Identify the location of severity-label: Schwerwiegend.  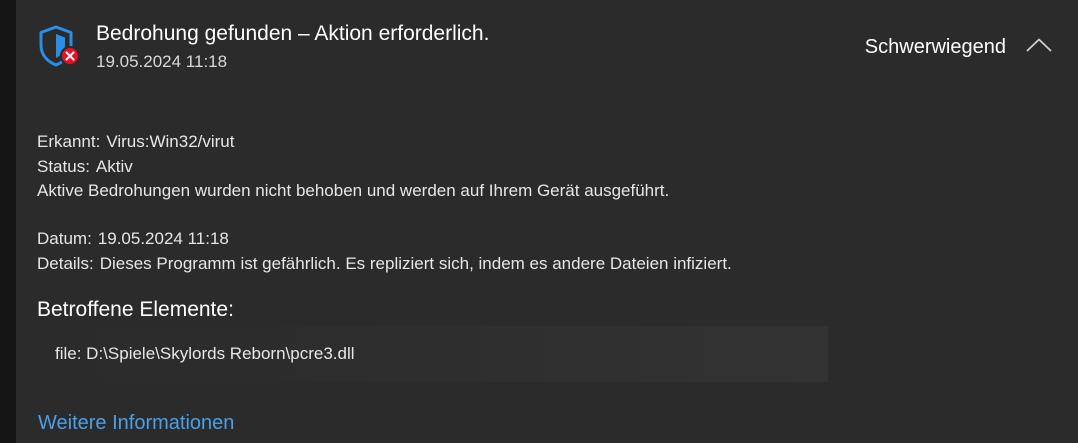
(935, 47).